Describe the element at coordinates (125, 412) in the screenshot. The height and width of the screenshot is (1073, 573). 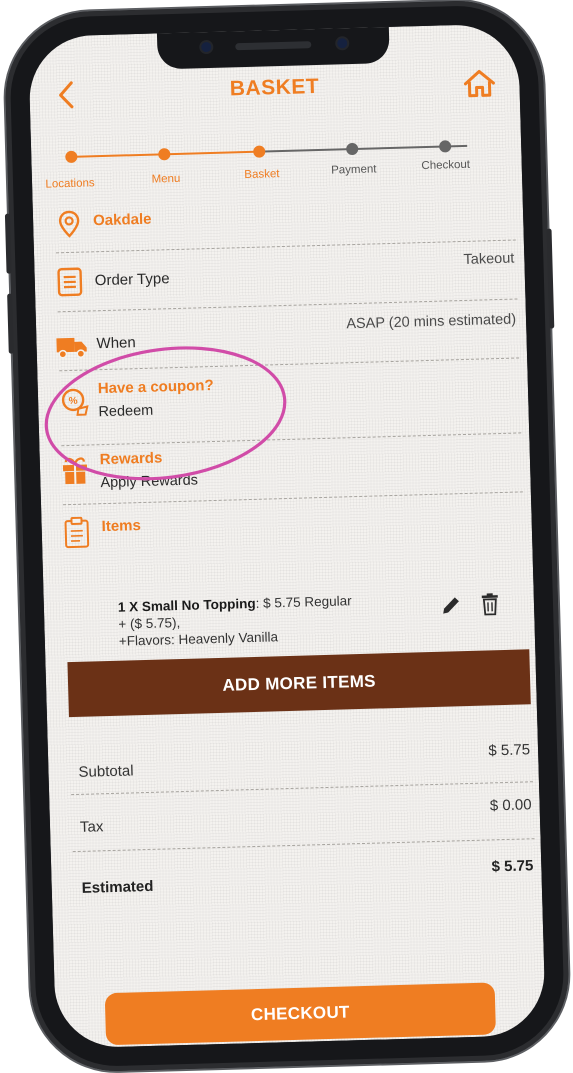
I see `redeem-link: Redeem` at that location.